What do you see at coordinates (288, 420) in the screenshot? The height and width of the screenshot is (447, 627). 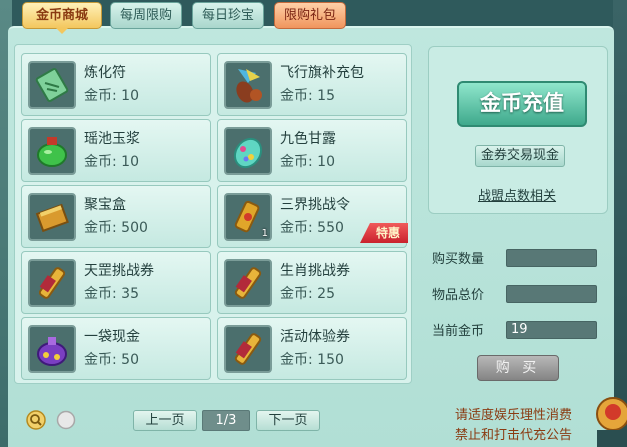 I see `next-page-button: 下一页` at bounding box center [288, 420].